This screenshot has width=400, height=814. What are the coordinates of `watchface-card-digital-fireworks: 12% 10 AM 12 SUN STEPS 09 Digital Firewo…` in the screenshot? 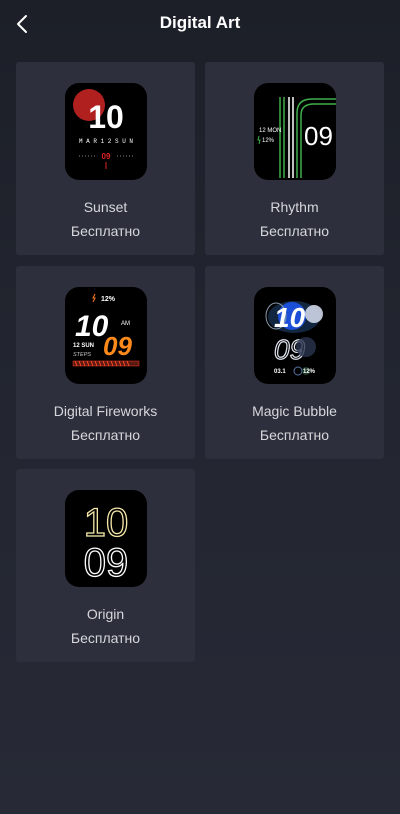 It's located at (105, 362).